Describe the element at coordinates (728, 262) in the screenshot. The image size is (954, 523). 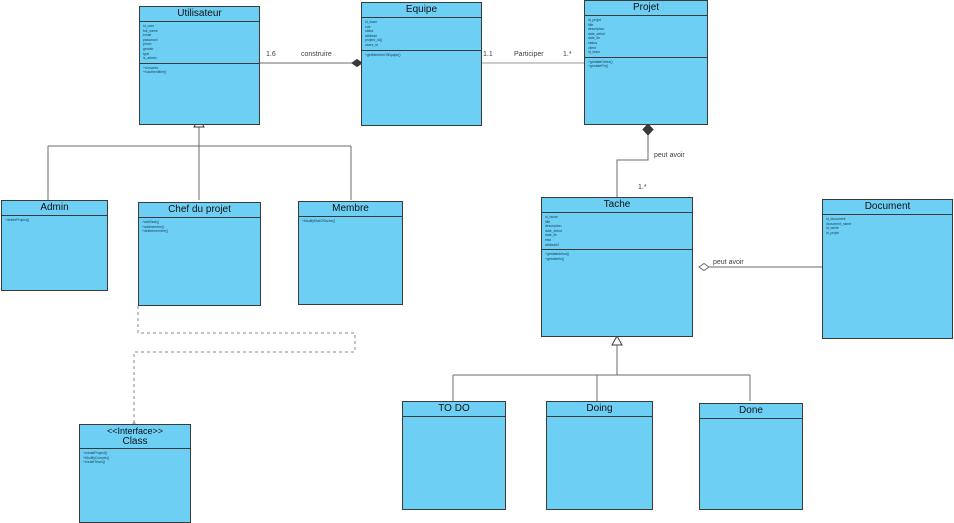
I see `relation-label-tache-document: peut avoir` at that location.